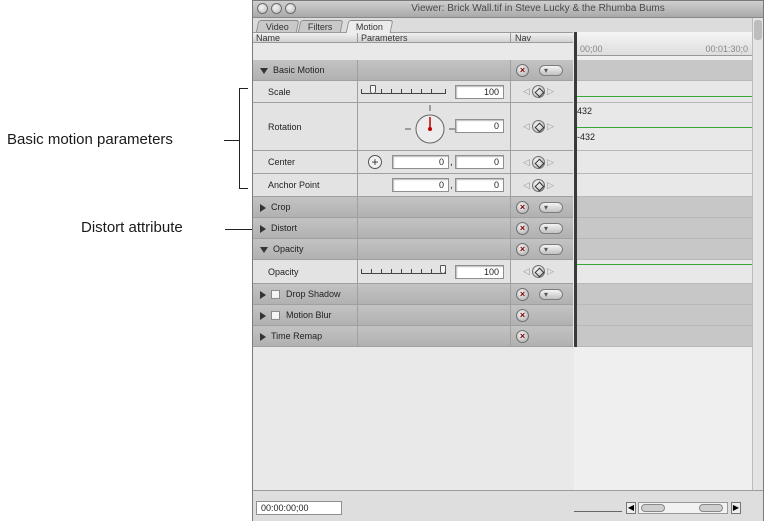  Describe the element at coordinates (276, 8) in the screenshot. I see `minimize-window-button` at that location.